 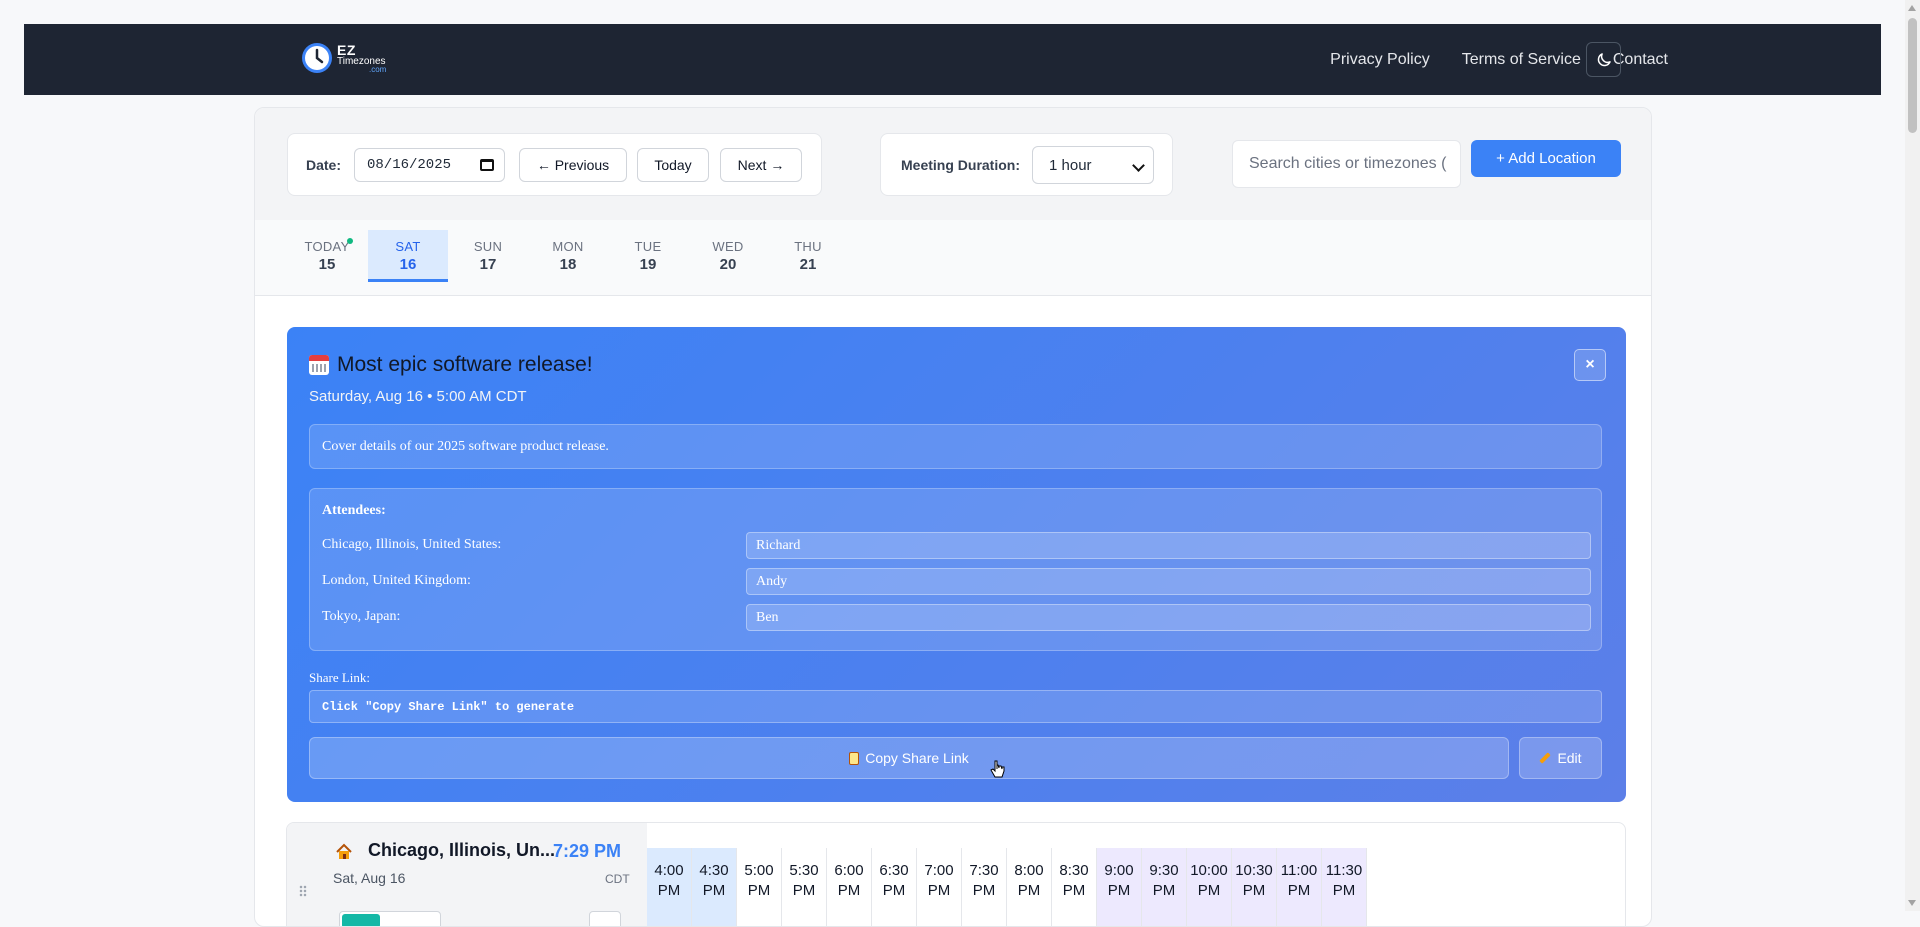 What do you see at coordinates (808, 256) in the screenshot?
I see `day-tab-thu: THU 21` at bounding box center [808, 256].